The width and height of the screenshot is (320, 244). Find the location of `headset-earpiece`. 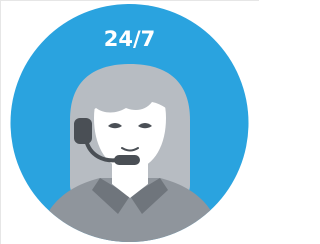

headset-earpiece is located at coordinates (83, 131).